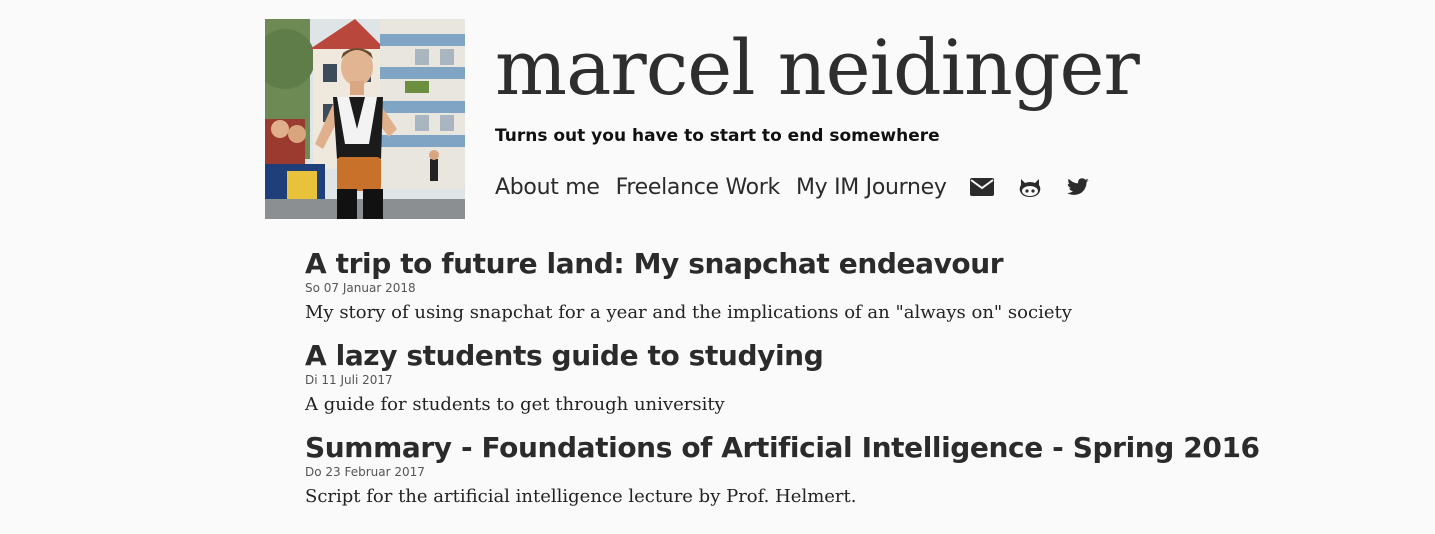 This screenshot has width=1435, height=534. I want to click on post-title-link: A lazy students guide to studying, so click(564, 355).